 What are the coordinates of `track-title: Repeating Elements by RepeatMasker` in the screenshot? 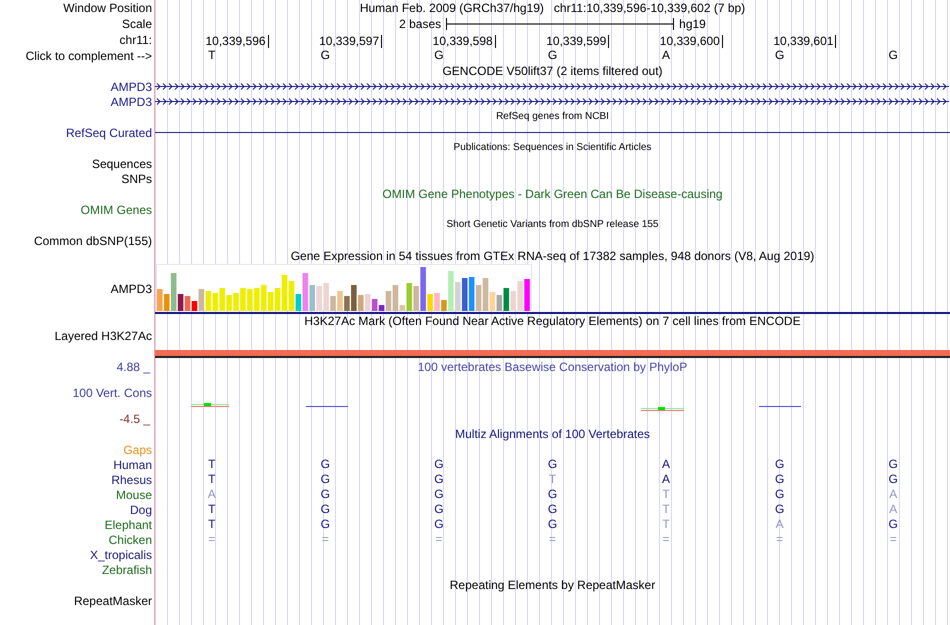 It's located at (553, 585).